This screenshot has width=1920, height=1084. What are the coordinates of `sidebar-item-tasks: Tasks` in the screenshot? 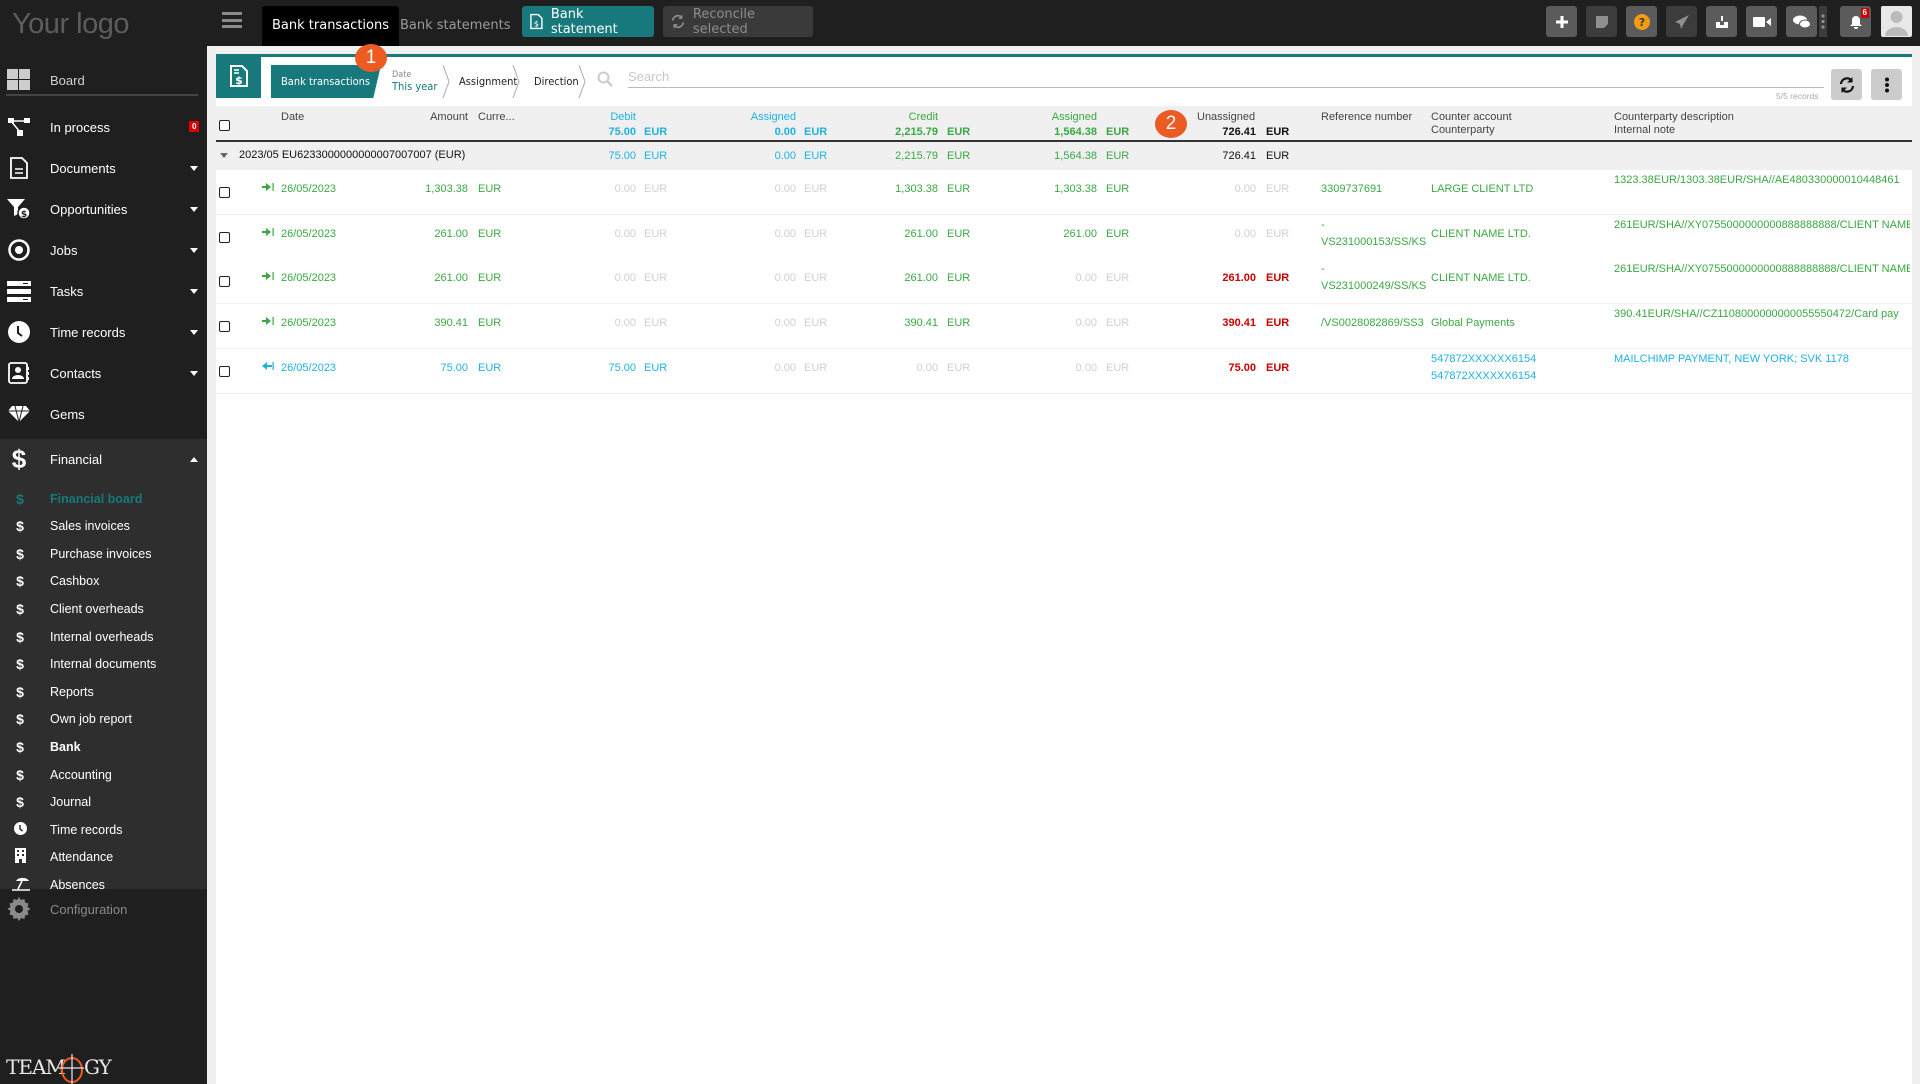 It's located at (103, 291).